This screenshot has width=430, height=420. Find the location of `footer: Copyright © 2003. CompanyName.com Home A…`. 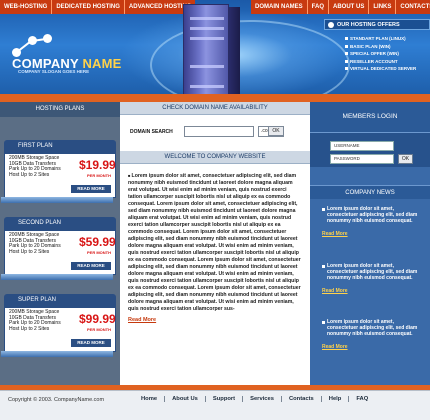

footer: Copyright © 2003. CompanyName.com Home A… is located at coordinates (215, 405).